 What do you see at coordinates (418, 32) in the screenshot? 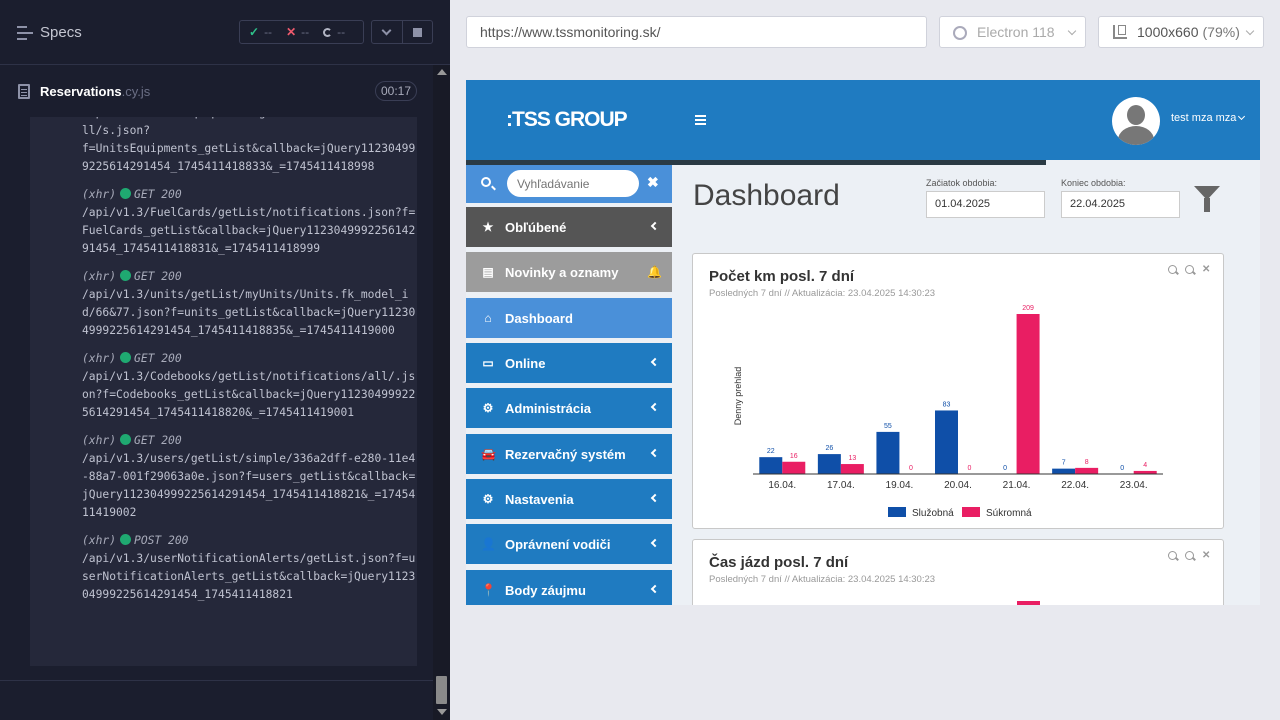
I see `stop-button` at bounding box center [418, 32].